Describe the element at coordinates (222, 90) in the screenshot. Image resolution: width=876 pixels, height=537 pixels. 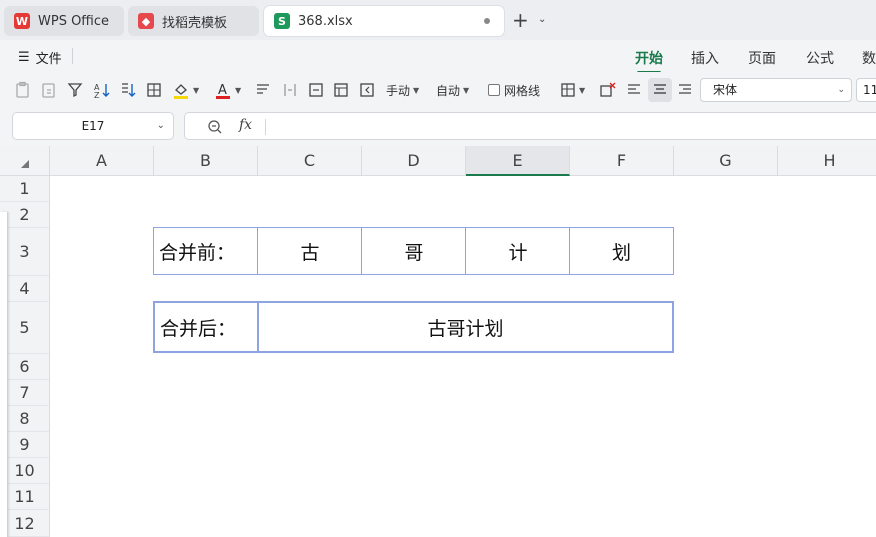
I see `svg-text: A` at that location.